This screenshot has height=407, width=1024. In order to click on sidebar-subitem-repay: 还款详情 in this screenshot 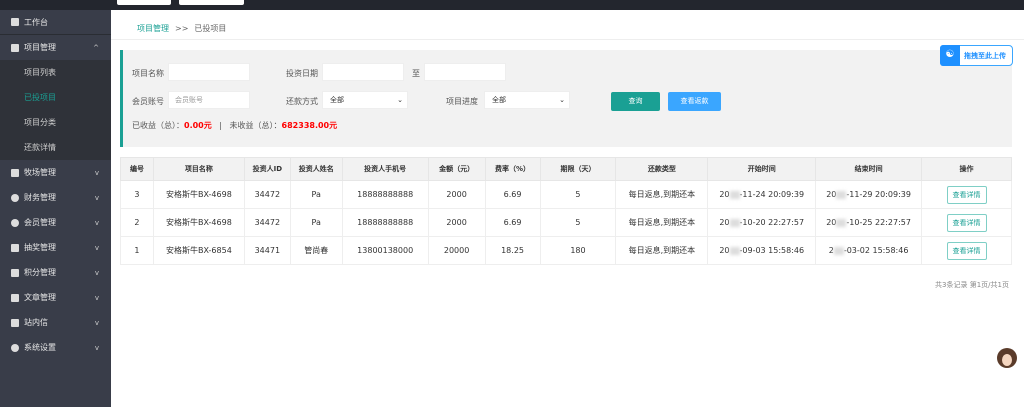, I will do `click(55, 147)`.